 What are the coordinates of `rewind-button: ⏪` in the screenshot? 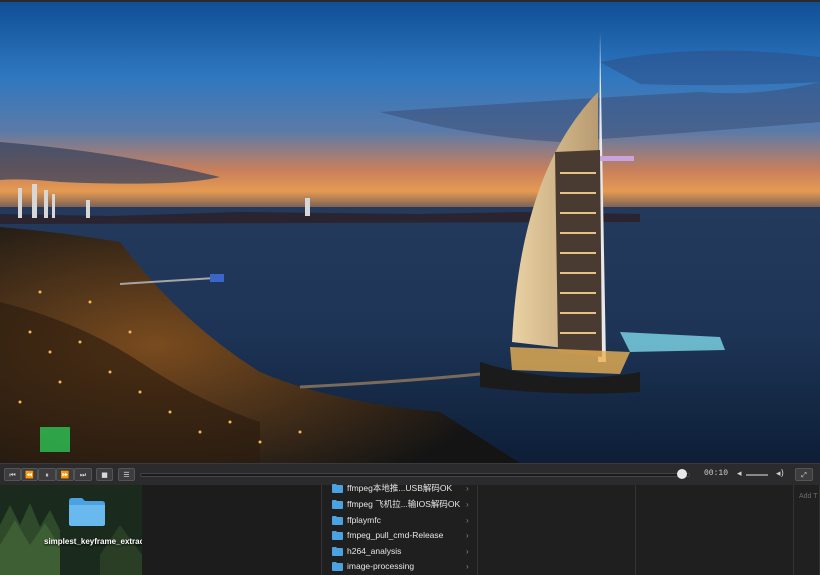 It's located at (29, 474).